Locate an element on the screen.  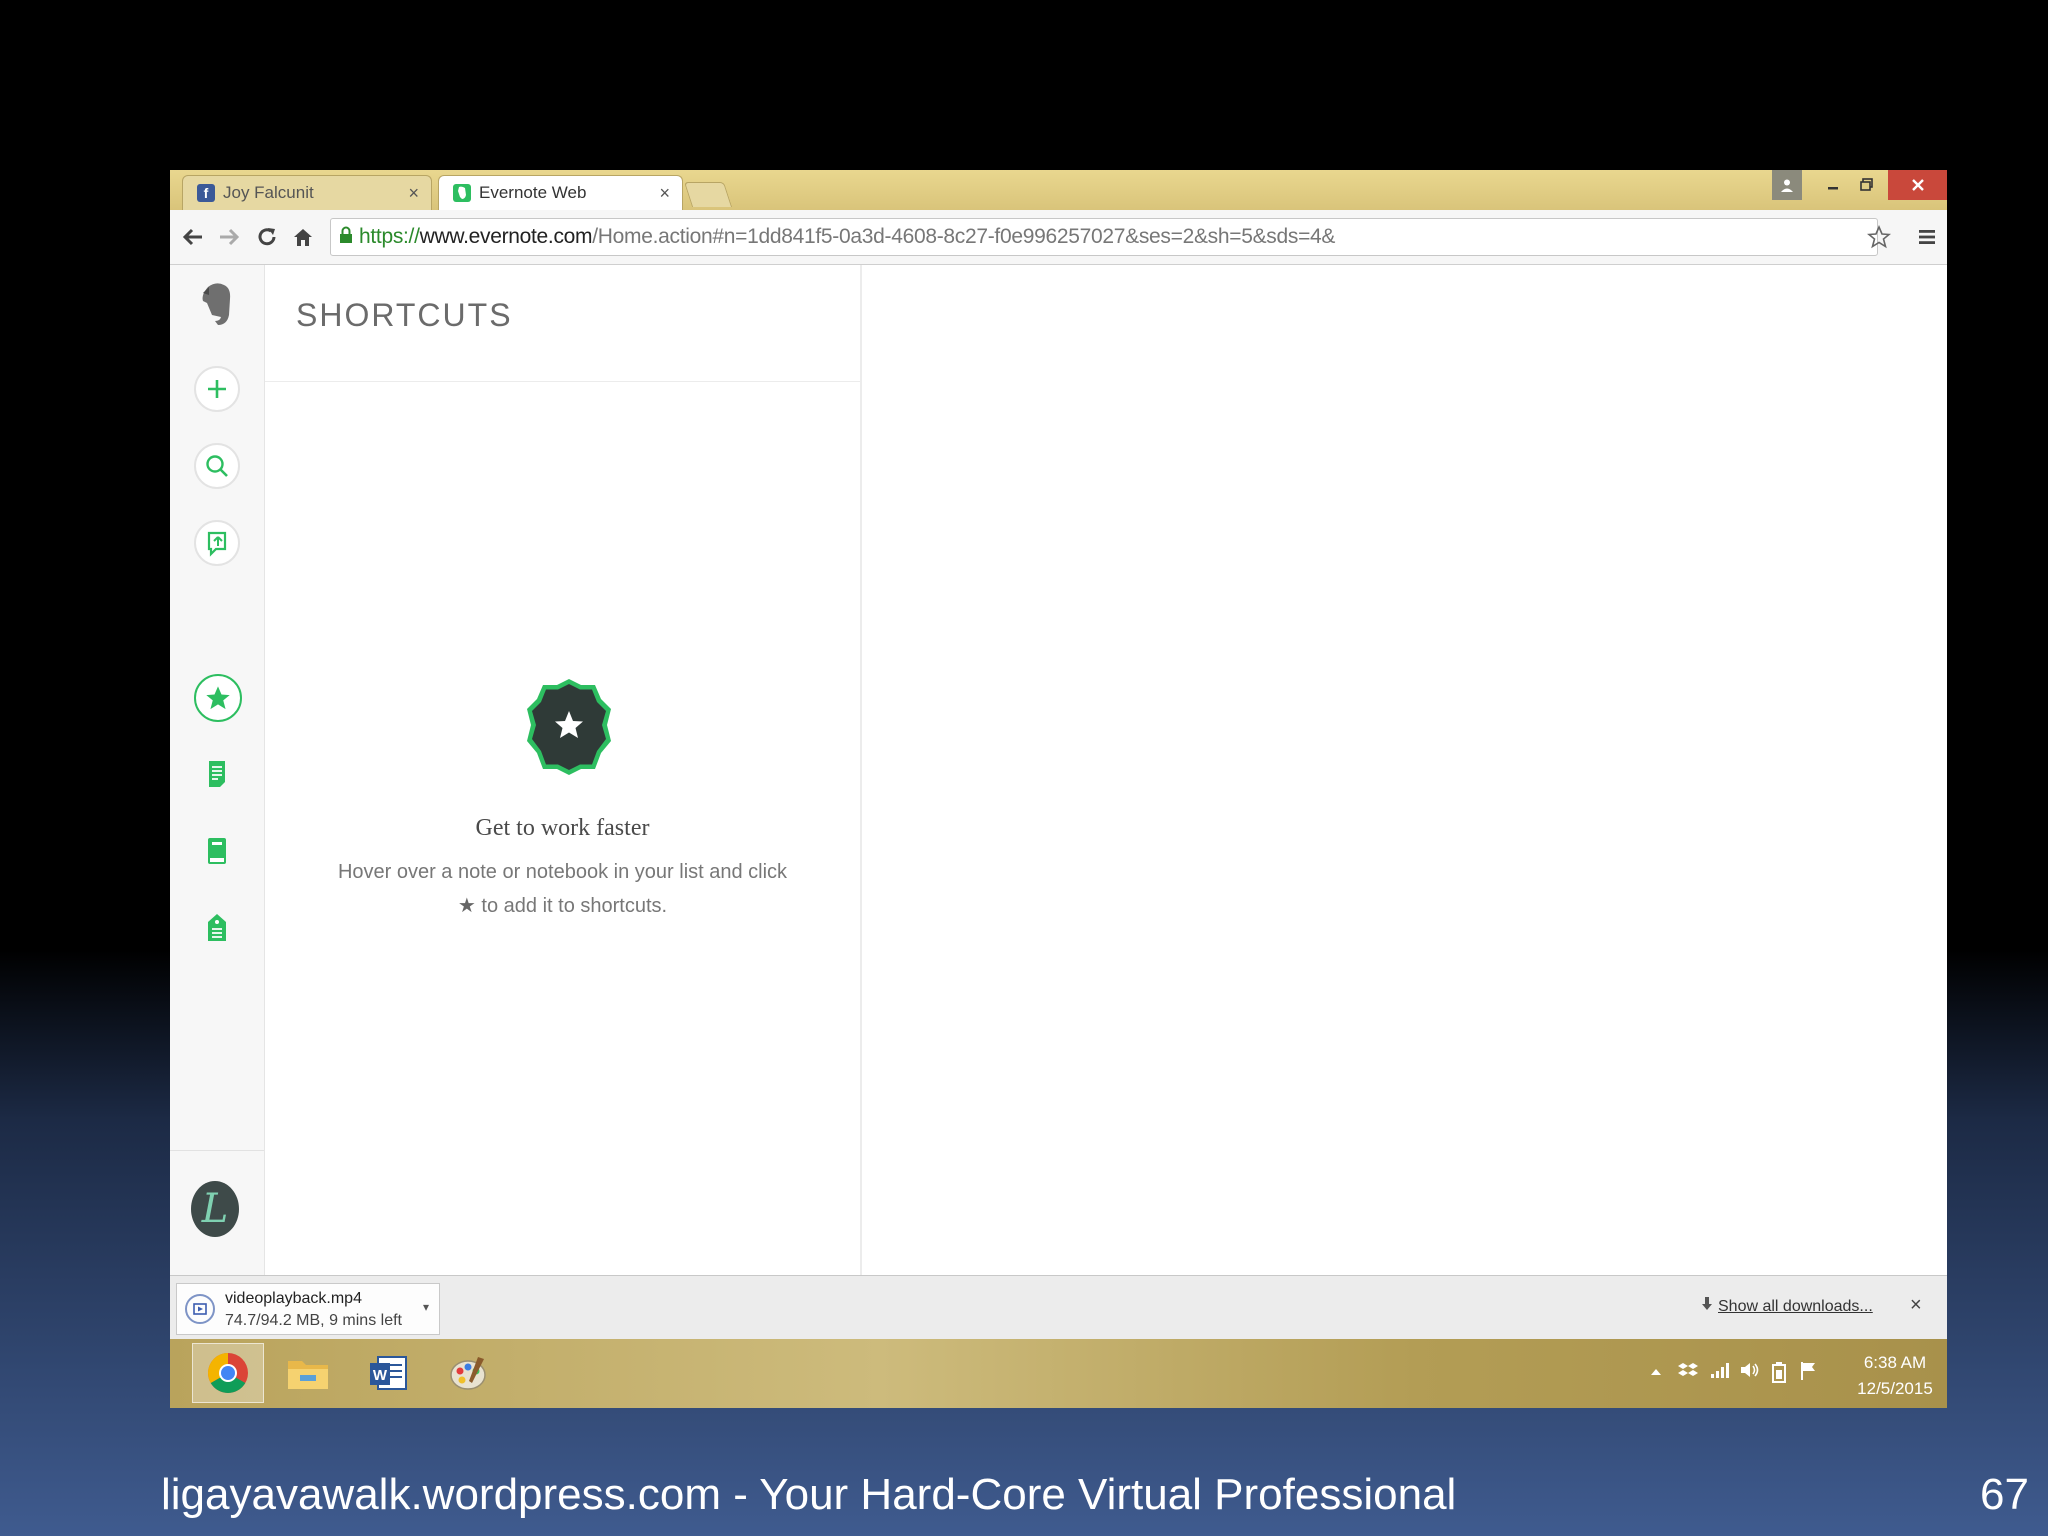
forward-arrow-icon is located at coordinates (229, 237).